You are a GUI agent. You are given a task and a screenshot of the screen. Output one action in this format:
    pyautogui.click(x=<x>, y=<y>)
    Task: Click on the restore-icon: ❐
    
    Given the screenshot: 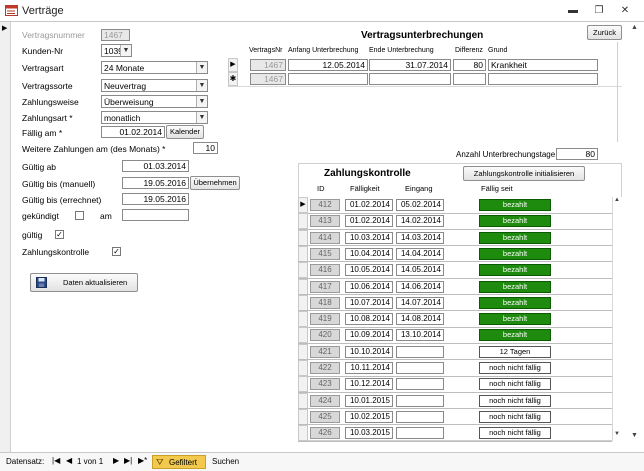 What is the action you would take?
    pyautogui.click(x=599, y=10)
    